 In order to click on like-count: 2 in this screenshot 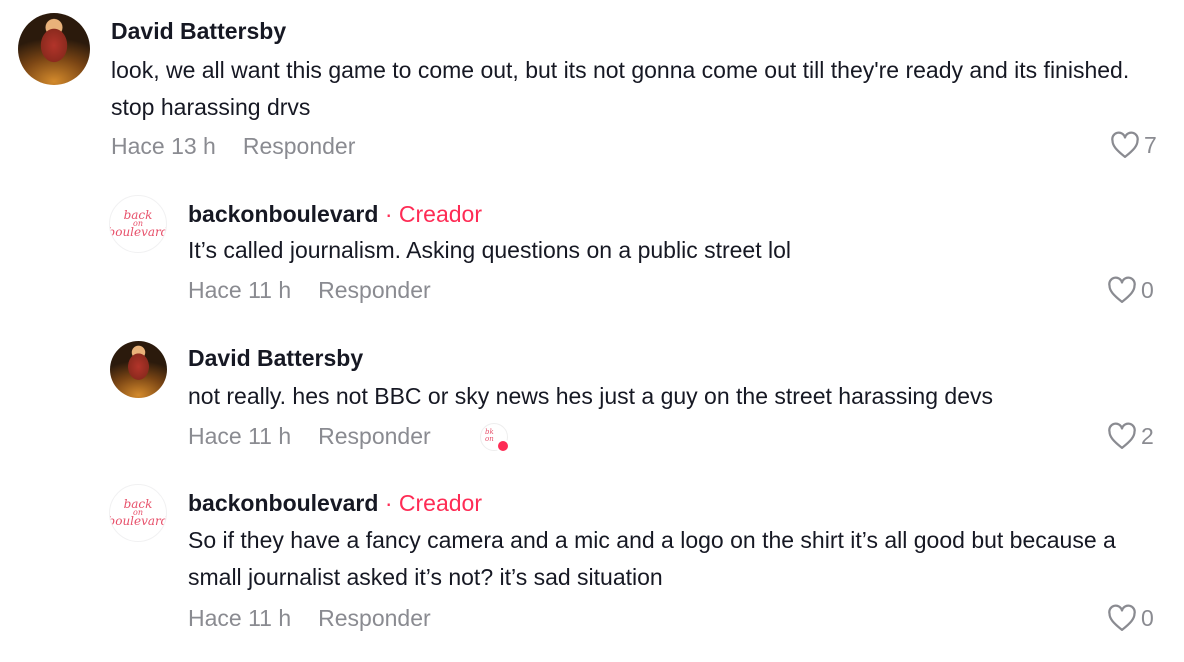, I will do `click(1147, 435)`.